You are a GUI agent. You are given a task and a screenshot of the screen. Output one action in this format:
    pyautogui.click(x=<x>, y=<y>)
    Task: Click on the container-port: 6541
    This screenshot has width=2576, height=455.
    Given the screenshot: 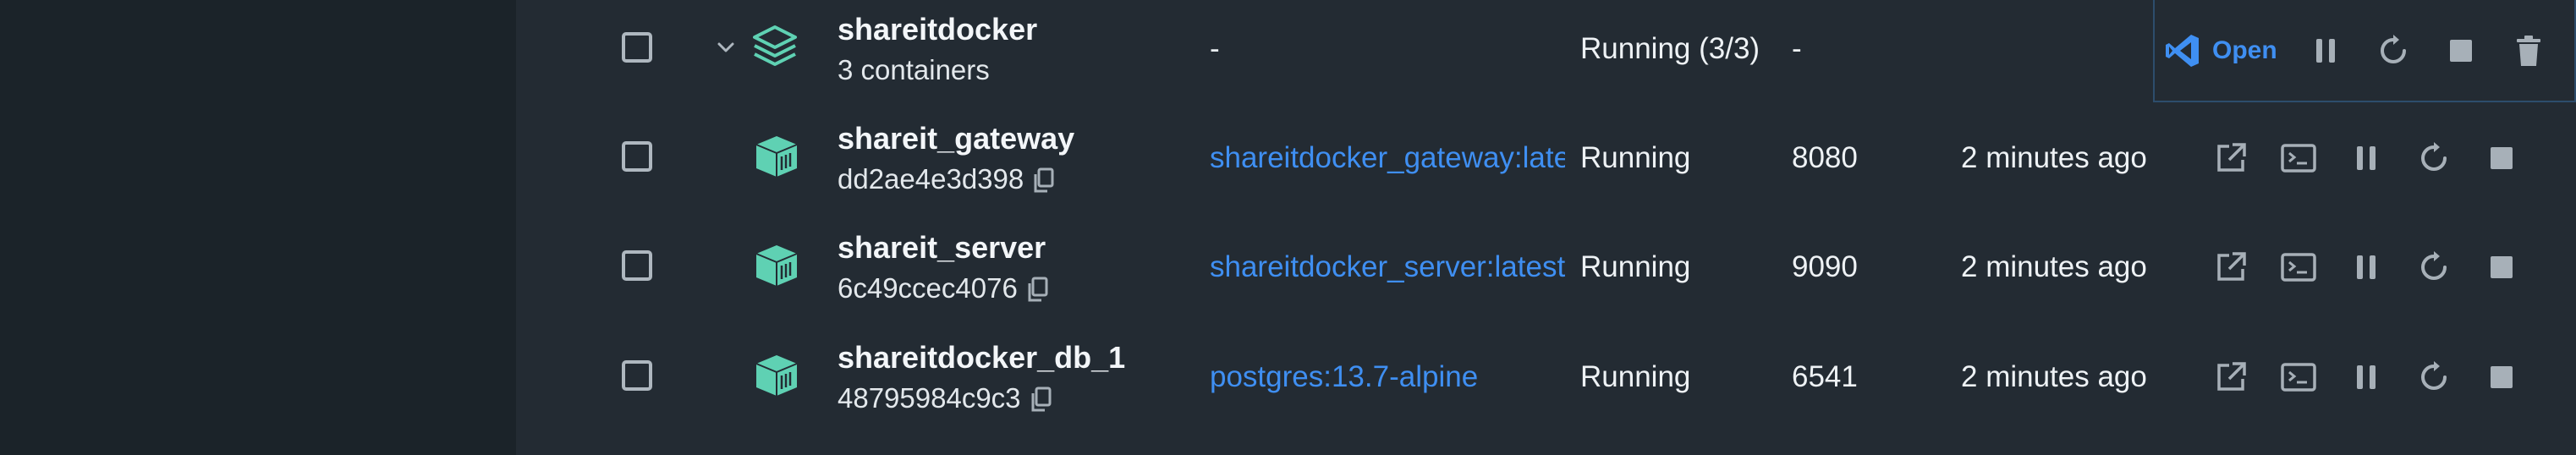 What is the action you would take?
    pyautogui.click(x=1825, y=377)
    